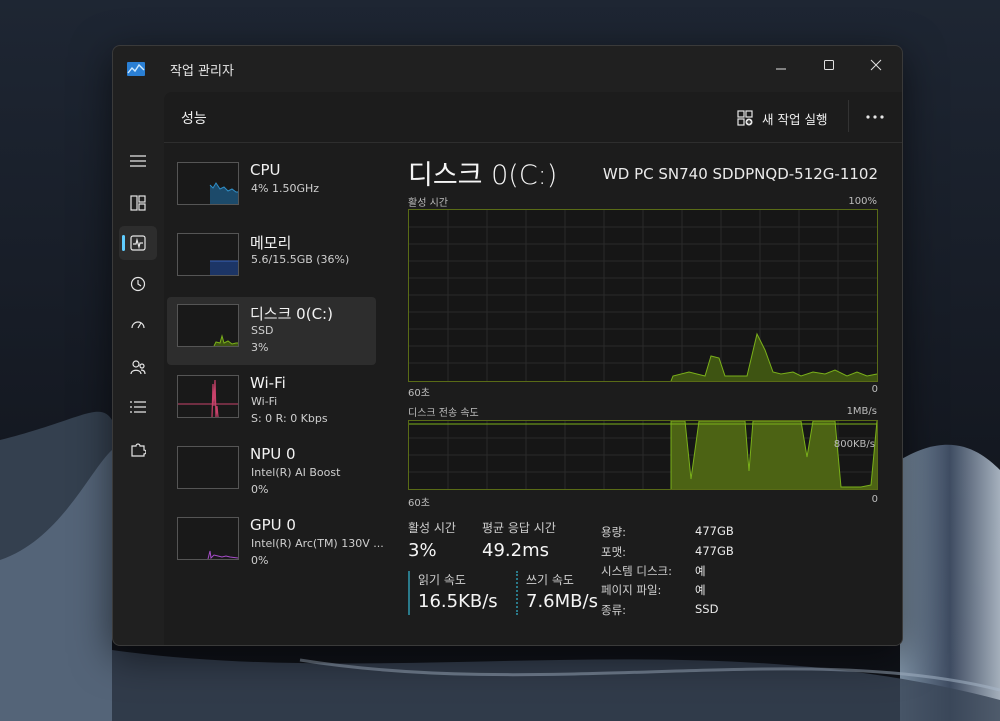  I want to click on nav-menu-toggle, so click(138, 161).